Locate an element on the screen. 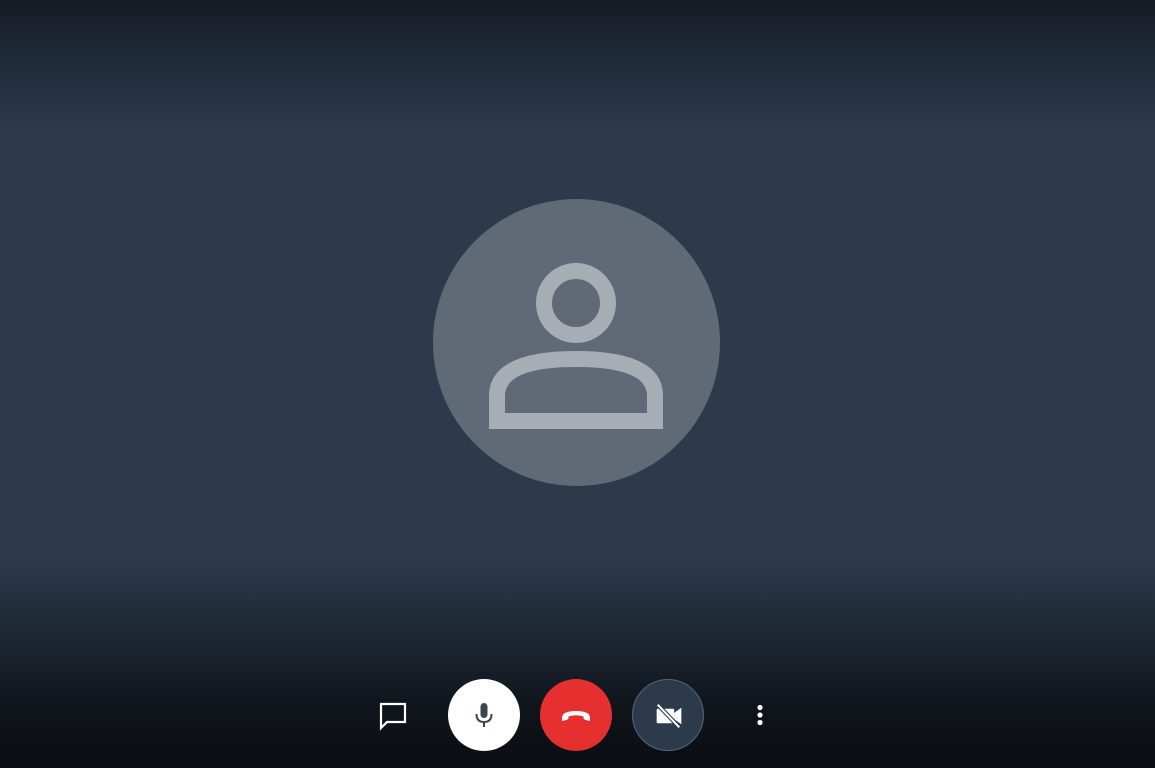 This screenshot has width=1155, height=768. hang-up-icon is located at coordinates (576, 716).